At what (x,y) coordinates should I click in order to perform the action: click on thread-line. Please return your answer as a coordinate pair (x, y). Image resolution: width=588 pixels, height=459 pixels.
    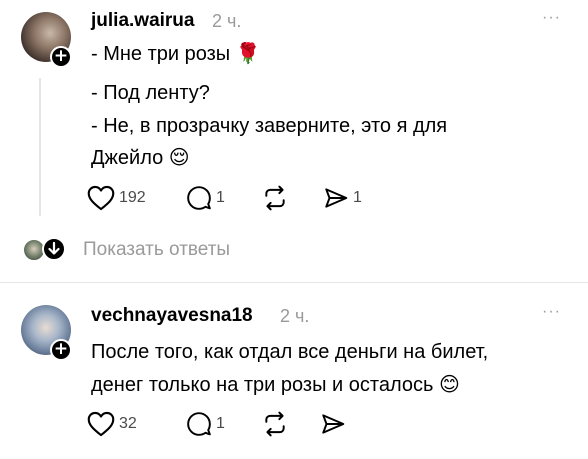
    Looking at the image, I should click on (40, 147).